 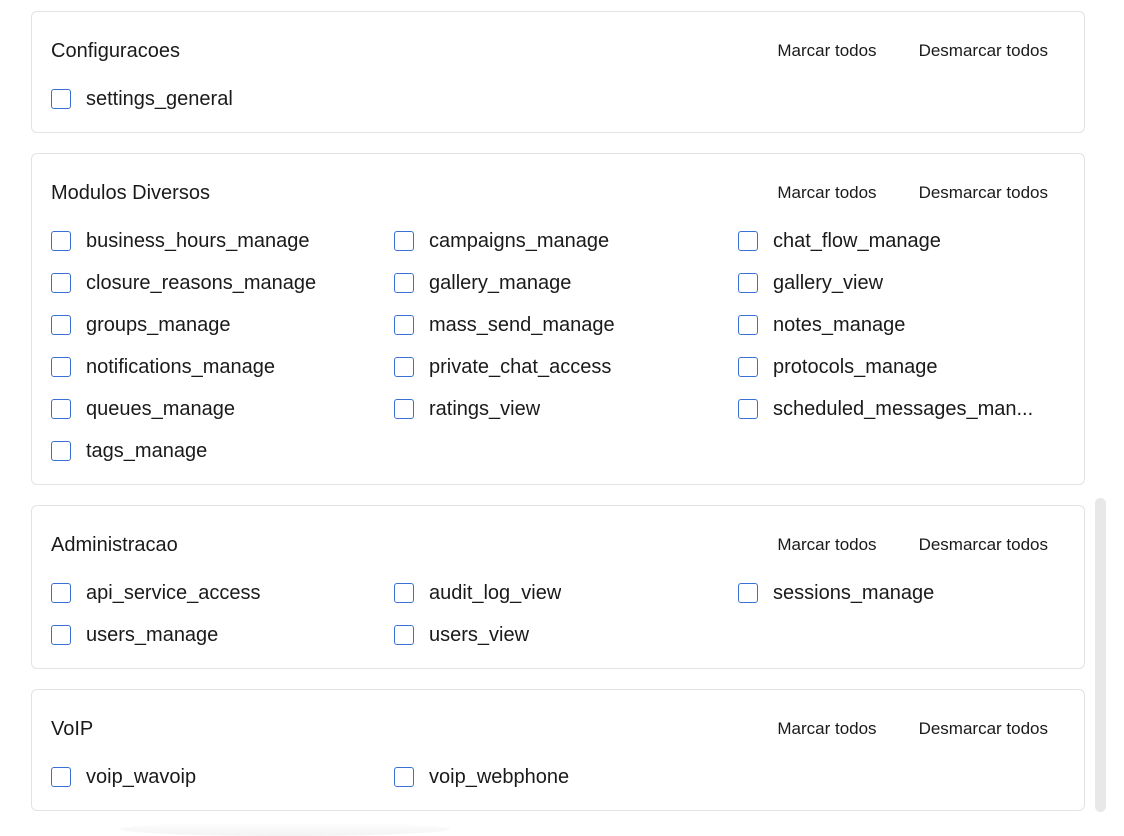 I want to click on permission-item: protocols_manage, so click(x=902, y=367).